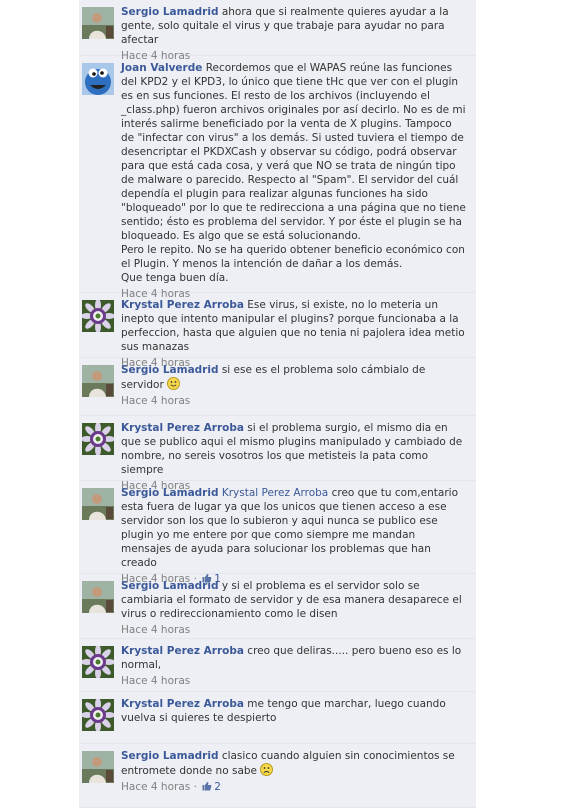 Image resolution: width=571 pixels, height=808 pixels. Describe the element at coordinates (294, 787) in the screenshot. I see `comment-meta: Hace 4 horas · 2` at that location.